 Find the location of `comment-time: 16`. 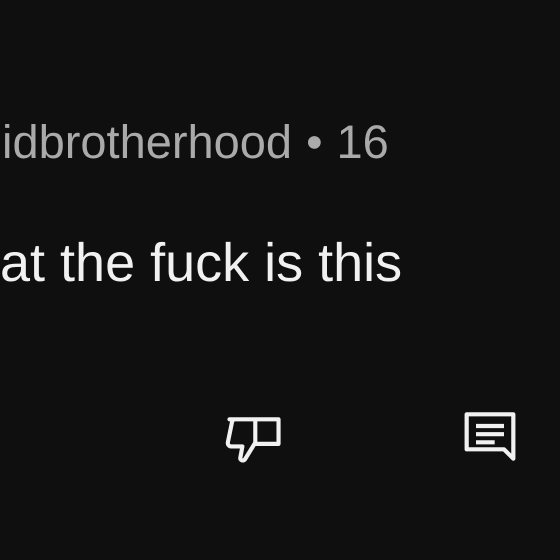

comment-time: 16 is located at coordinates (362, 141).